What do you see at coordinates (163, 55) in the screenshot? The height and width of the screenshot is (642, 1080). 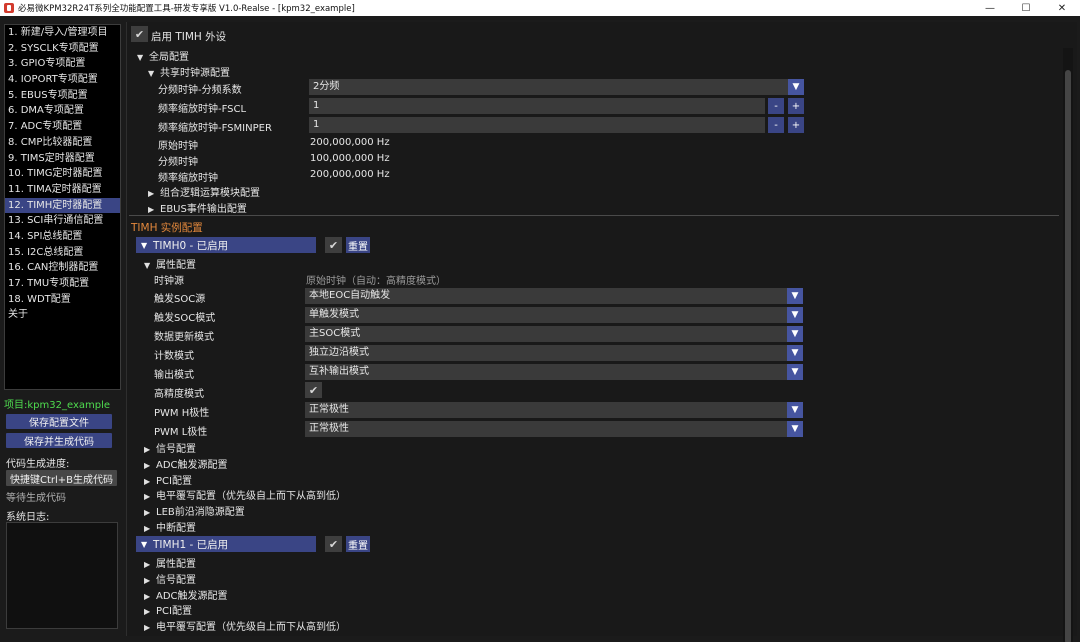 I see `global-config-node: ▼ 全局配置` at bounding box center [163, 55].